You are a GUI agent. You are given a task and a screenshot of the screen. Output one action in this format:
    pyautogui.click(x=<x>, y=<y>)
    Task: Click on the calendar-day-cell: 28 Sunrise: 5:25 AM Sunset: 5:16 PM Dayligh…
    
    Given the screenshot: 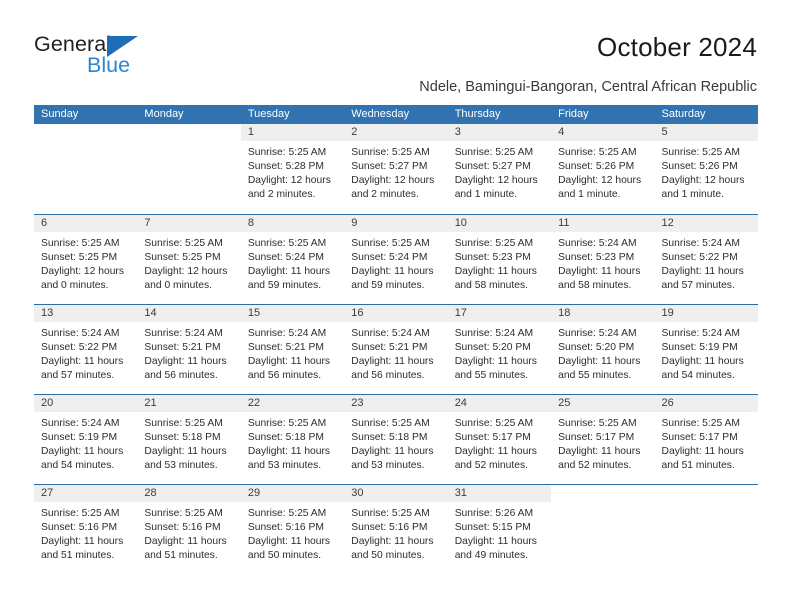 What is the action you would take?
    pyautogui.click(x=189, y=529)
    